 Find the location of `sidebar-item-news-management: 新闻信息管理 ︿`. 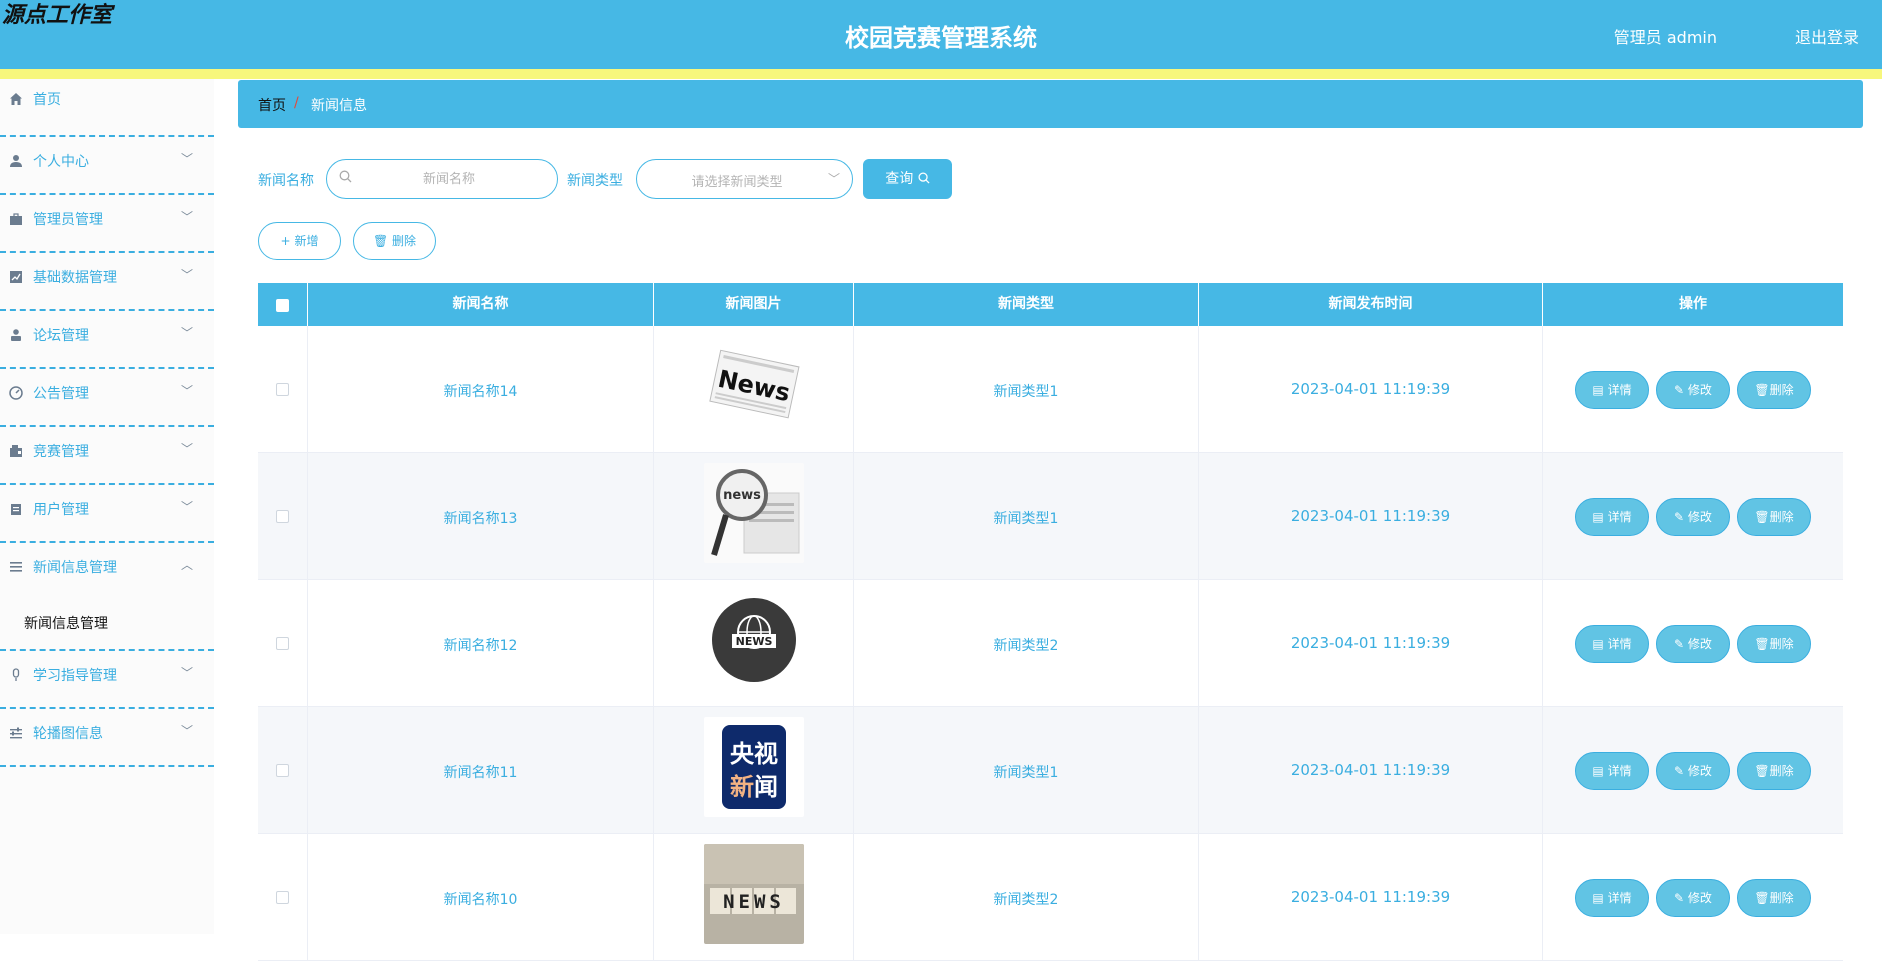

sidebar-item-news-management: 新闻信息管理 ︿ is located at coordinates (107, 572).